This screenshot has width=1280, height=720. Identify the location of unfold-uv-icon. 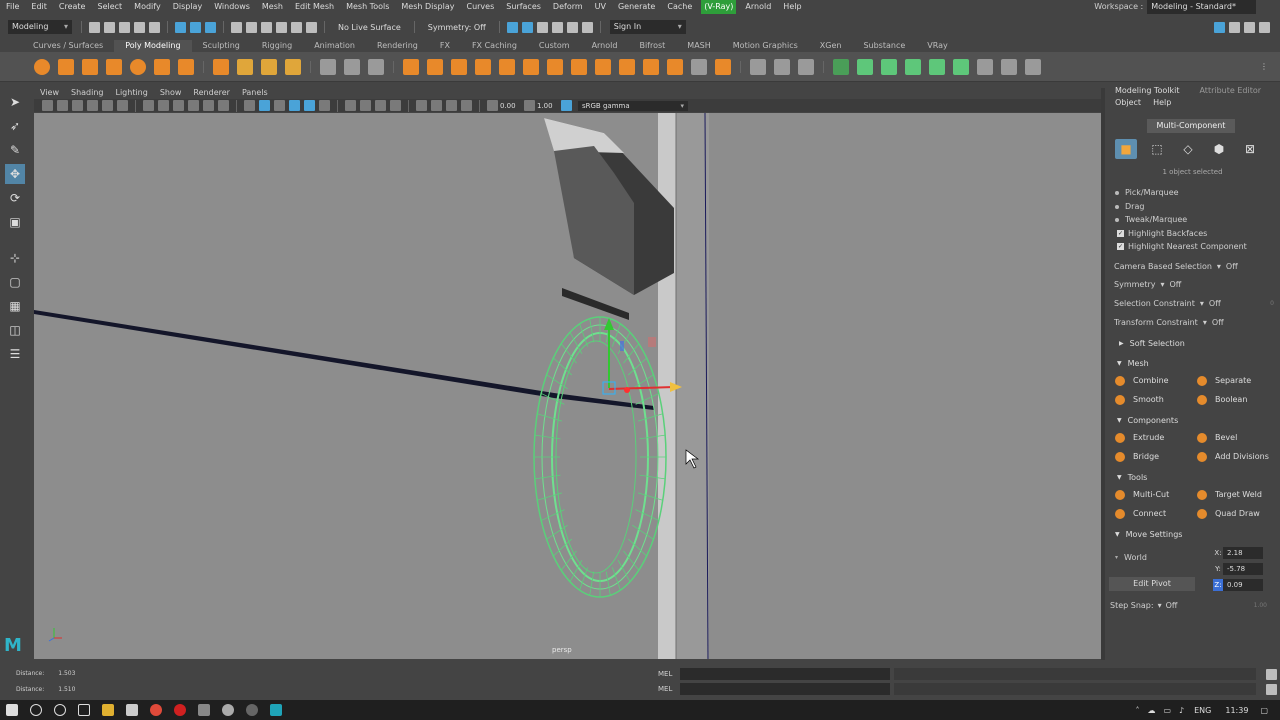
(1033, 66).